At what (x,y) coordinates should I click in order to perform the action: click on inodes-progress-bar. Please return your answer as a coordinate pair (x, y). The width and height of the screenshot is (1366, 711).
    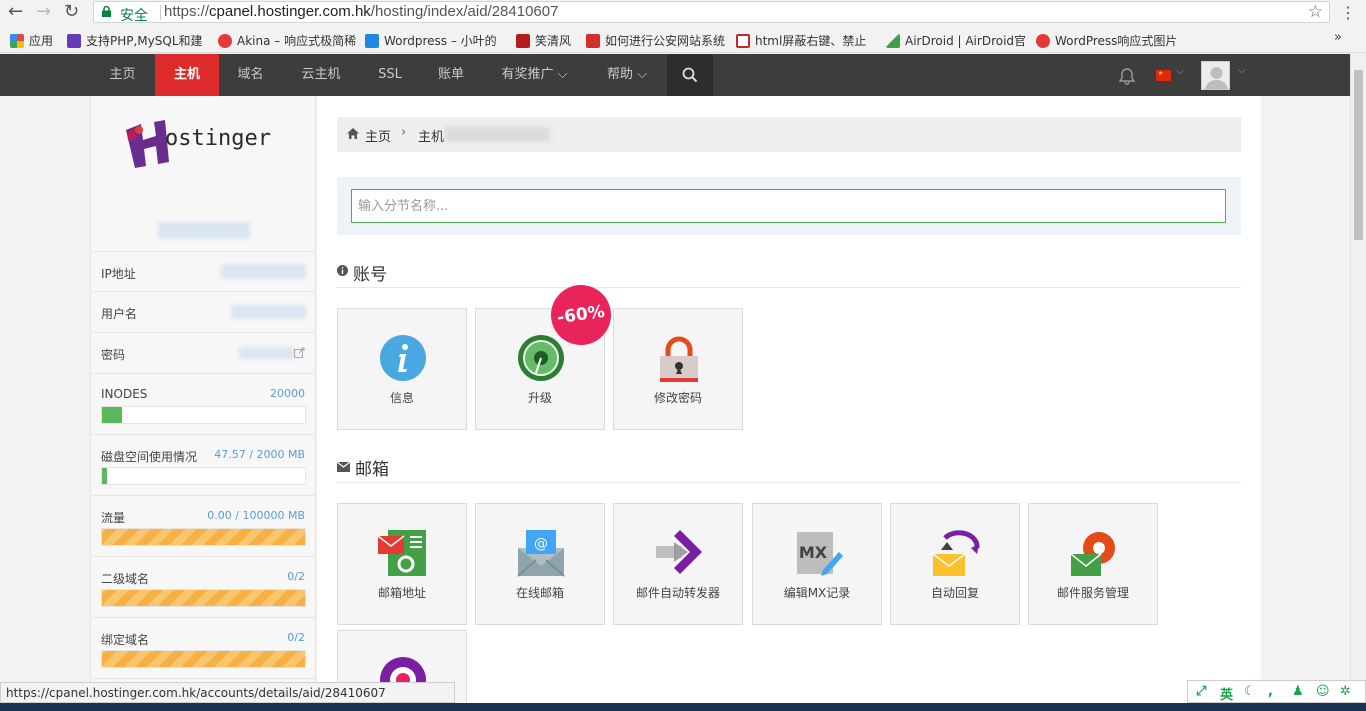
    Looking at the image, I should click on (203, 415).